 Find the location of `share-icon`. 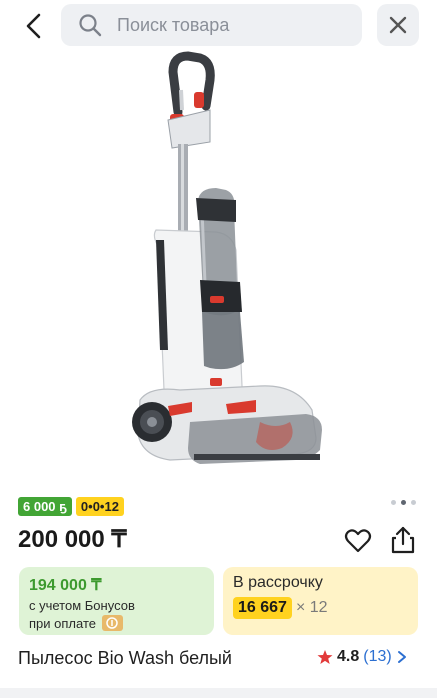

share-icon is located at coordinates (403, 540).